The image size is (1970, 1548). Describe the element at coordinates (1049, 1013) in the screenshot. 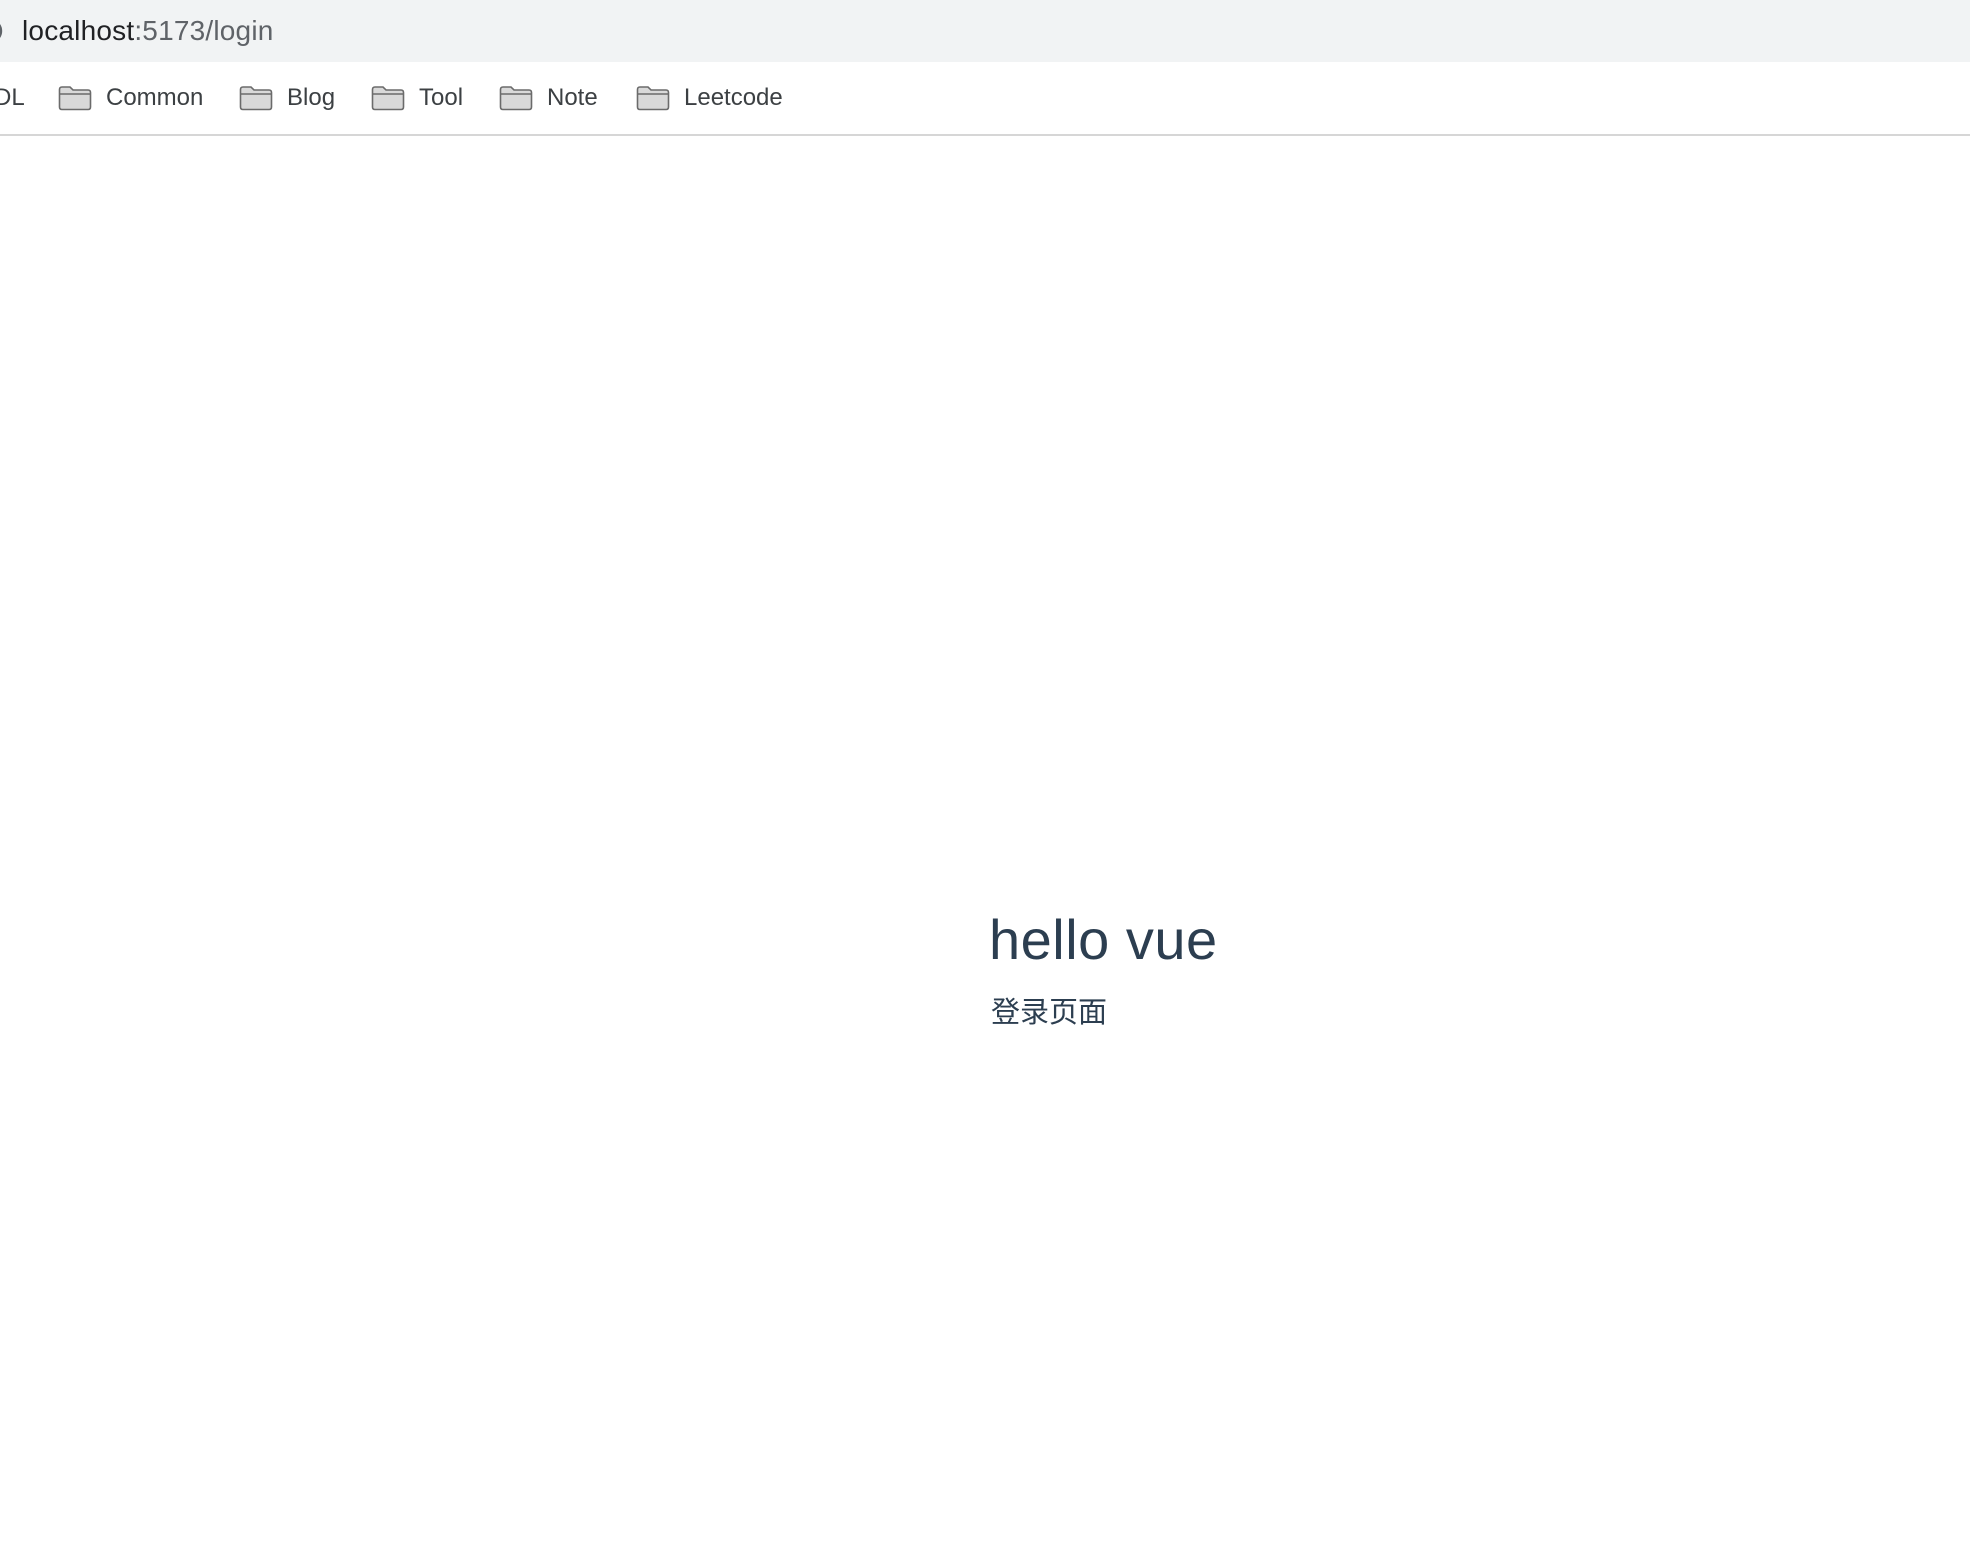

I see `page-subtitle: 登录页面` at that location.